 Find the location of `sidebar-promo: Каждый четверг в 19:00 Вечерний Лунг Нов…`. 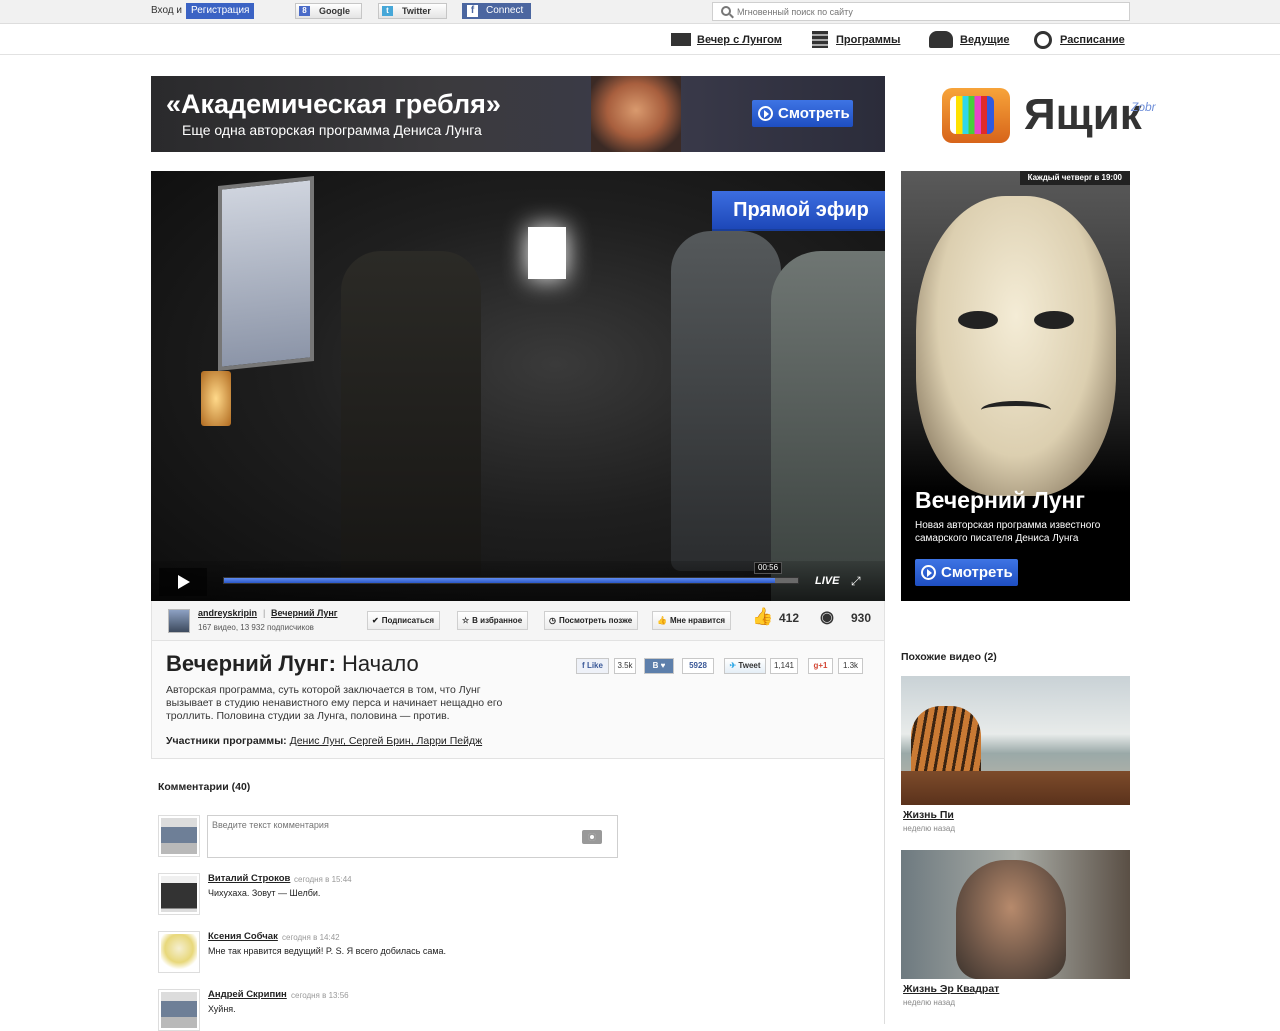

sidebar-promo: Каждый четверг в 19:00 Вечерний Лунг Нов… is located at coordinates (1015, 386).